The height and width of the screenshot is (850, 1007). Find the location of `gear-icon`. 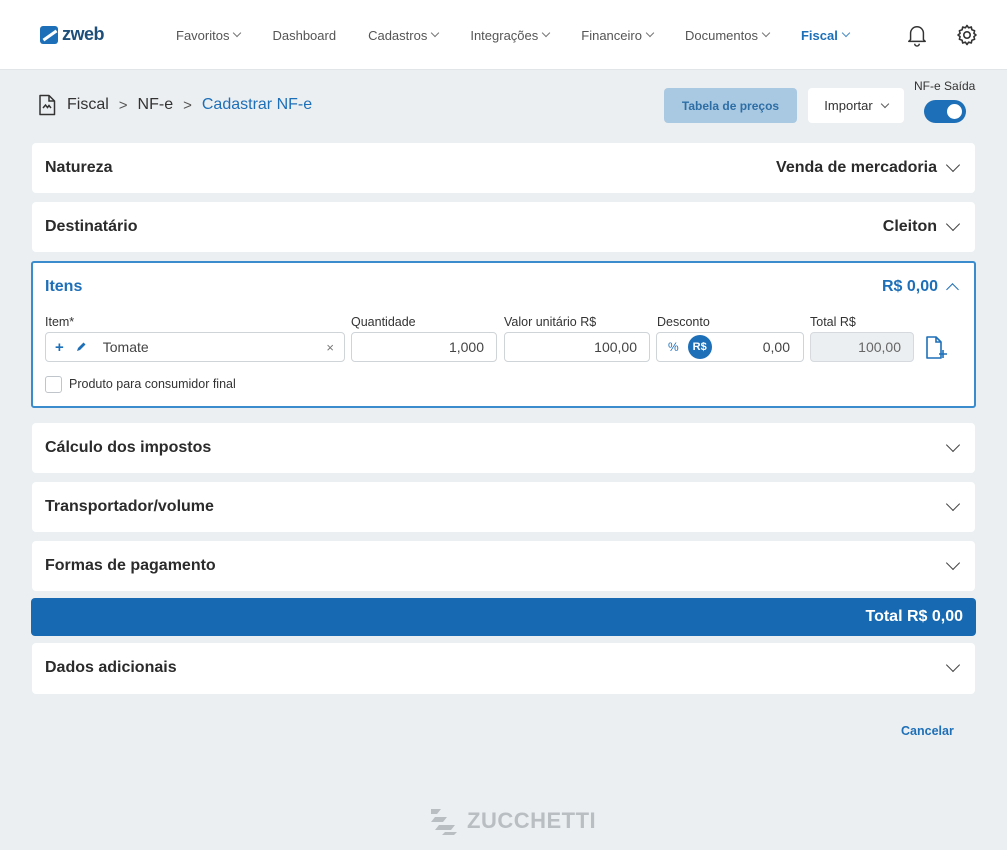

gear-icon is located at coordinates (967, 35).